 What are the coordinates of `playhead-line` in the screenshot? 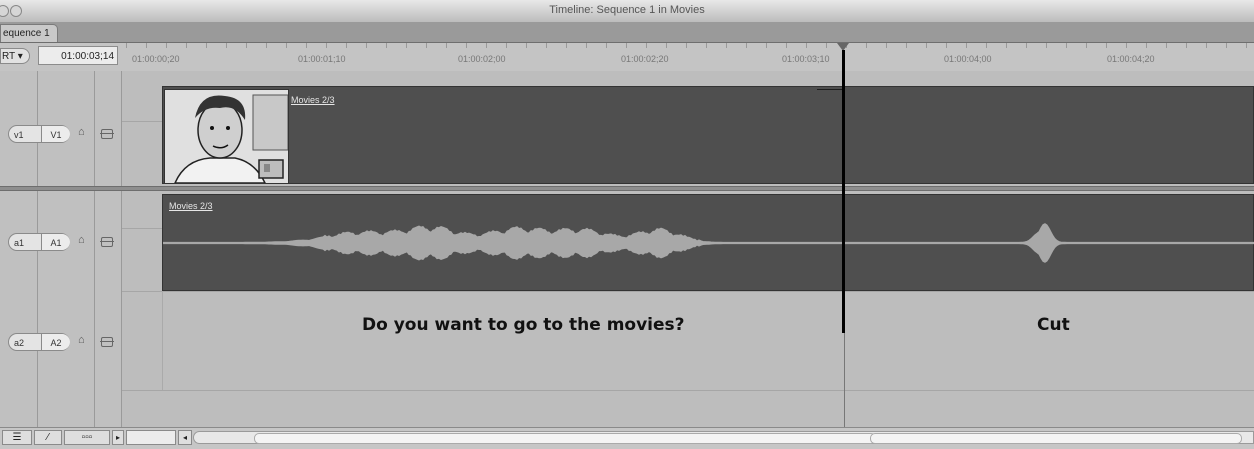 It's located at (843, 191).